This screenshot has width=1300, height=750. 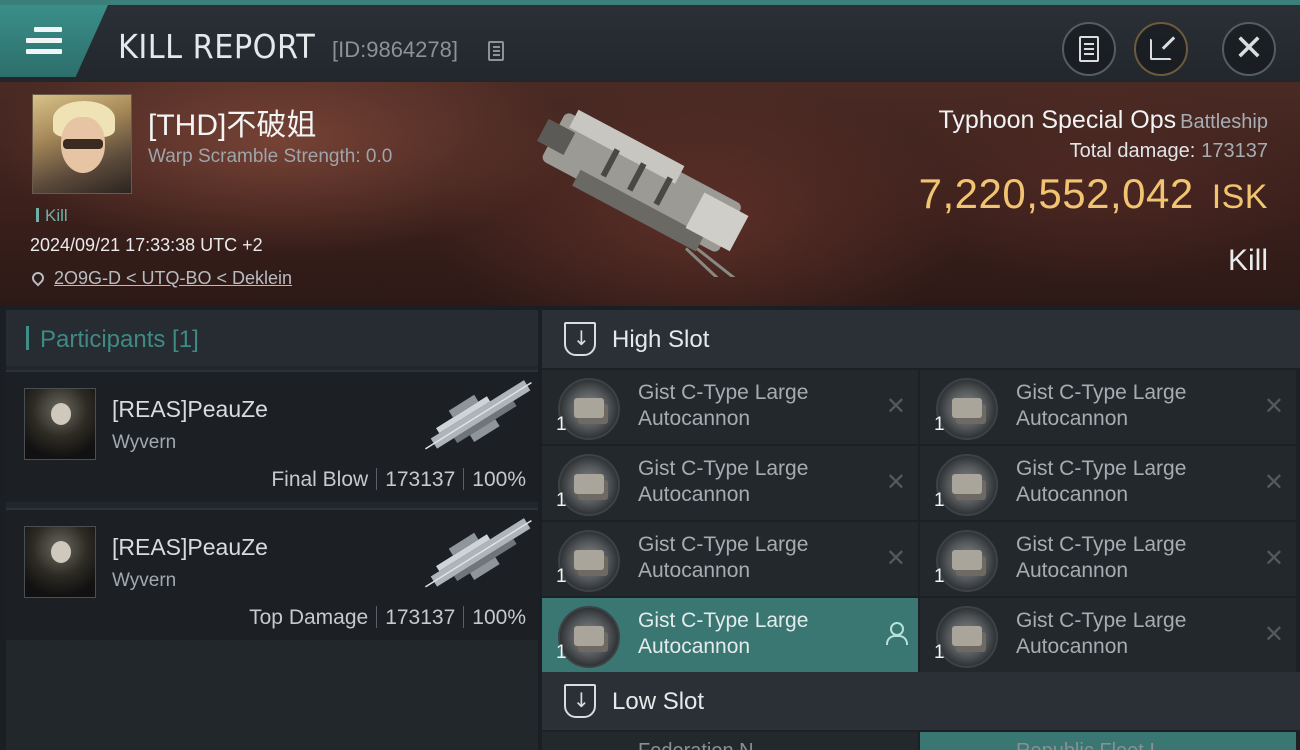 I want to click on victim-avatar, so click(x=82, y=144).